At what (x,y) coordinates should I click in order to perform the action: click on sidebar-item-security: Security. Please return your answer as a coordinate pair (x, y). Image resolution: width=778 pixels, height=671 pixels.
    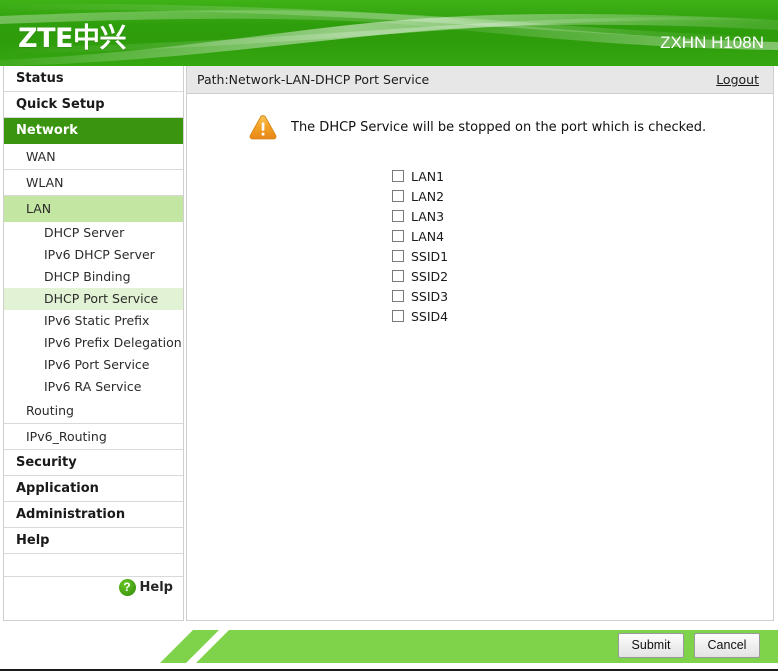
    Looking at the image, I should click on (93, 463).